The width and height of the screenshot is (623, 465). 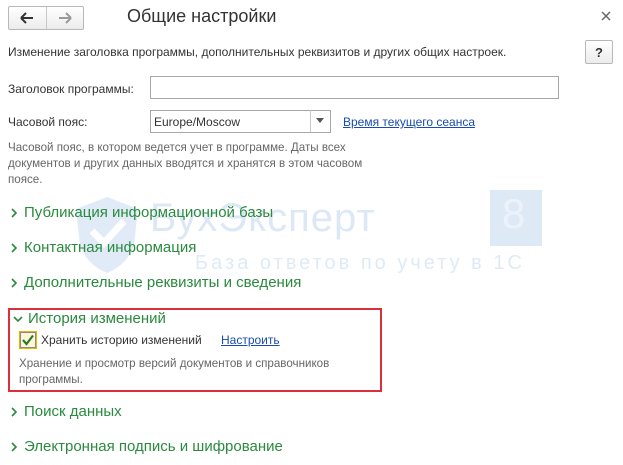 I want to click on forward-button, so click(x=64, y=18).